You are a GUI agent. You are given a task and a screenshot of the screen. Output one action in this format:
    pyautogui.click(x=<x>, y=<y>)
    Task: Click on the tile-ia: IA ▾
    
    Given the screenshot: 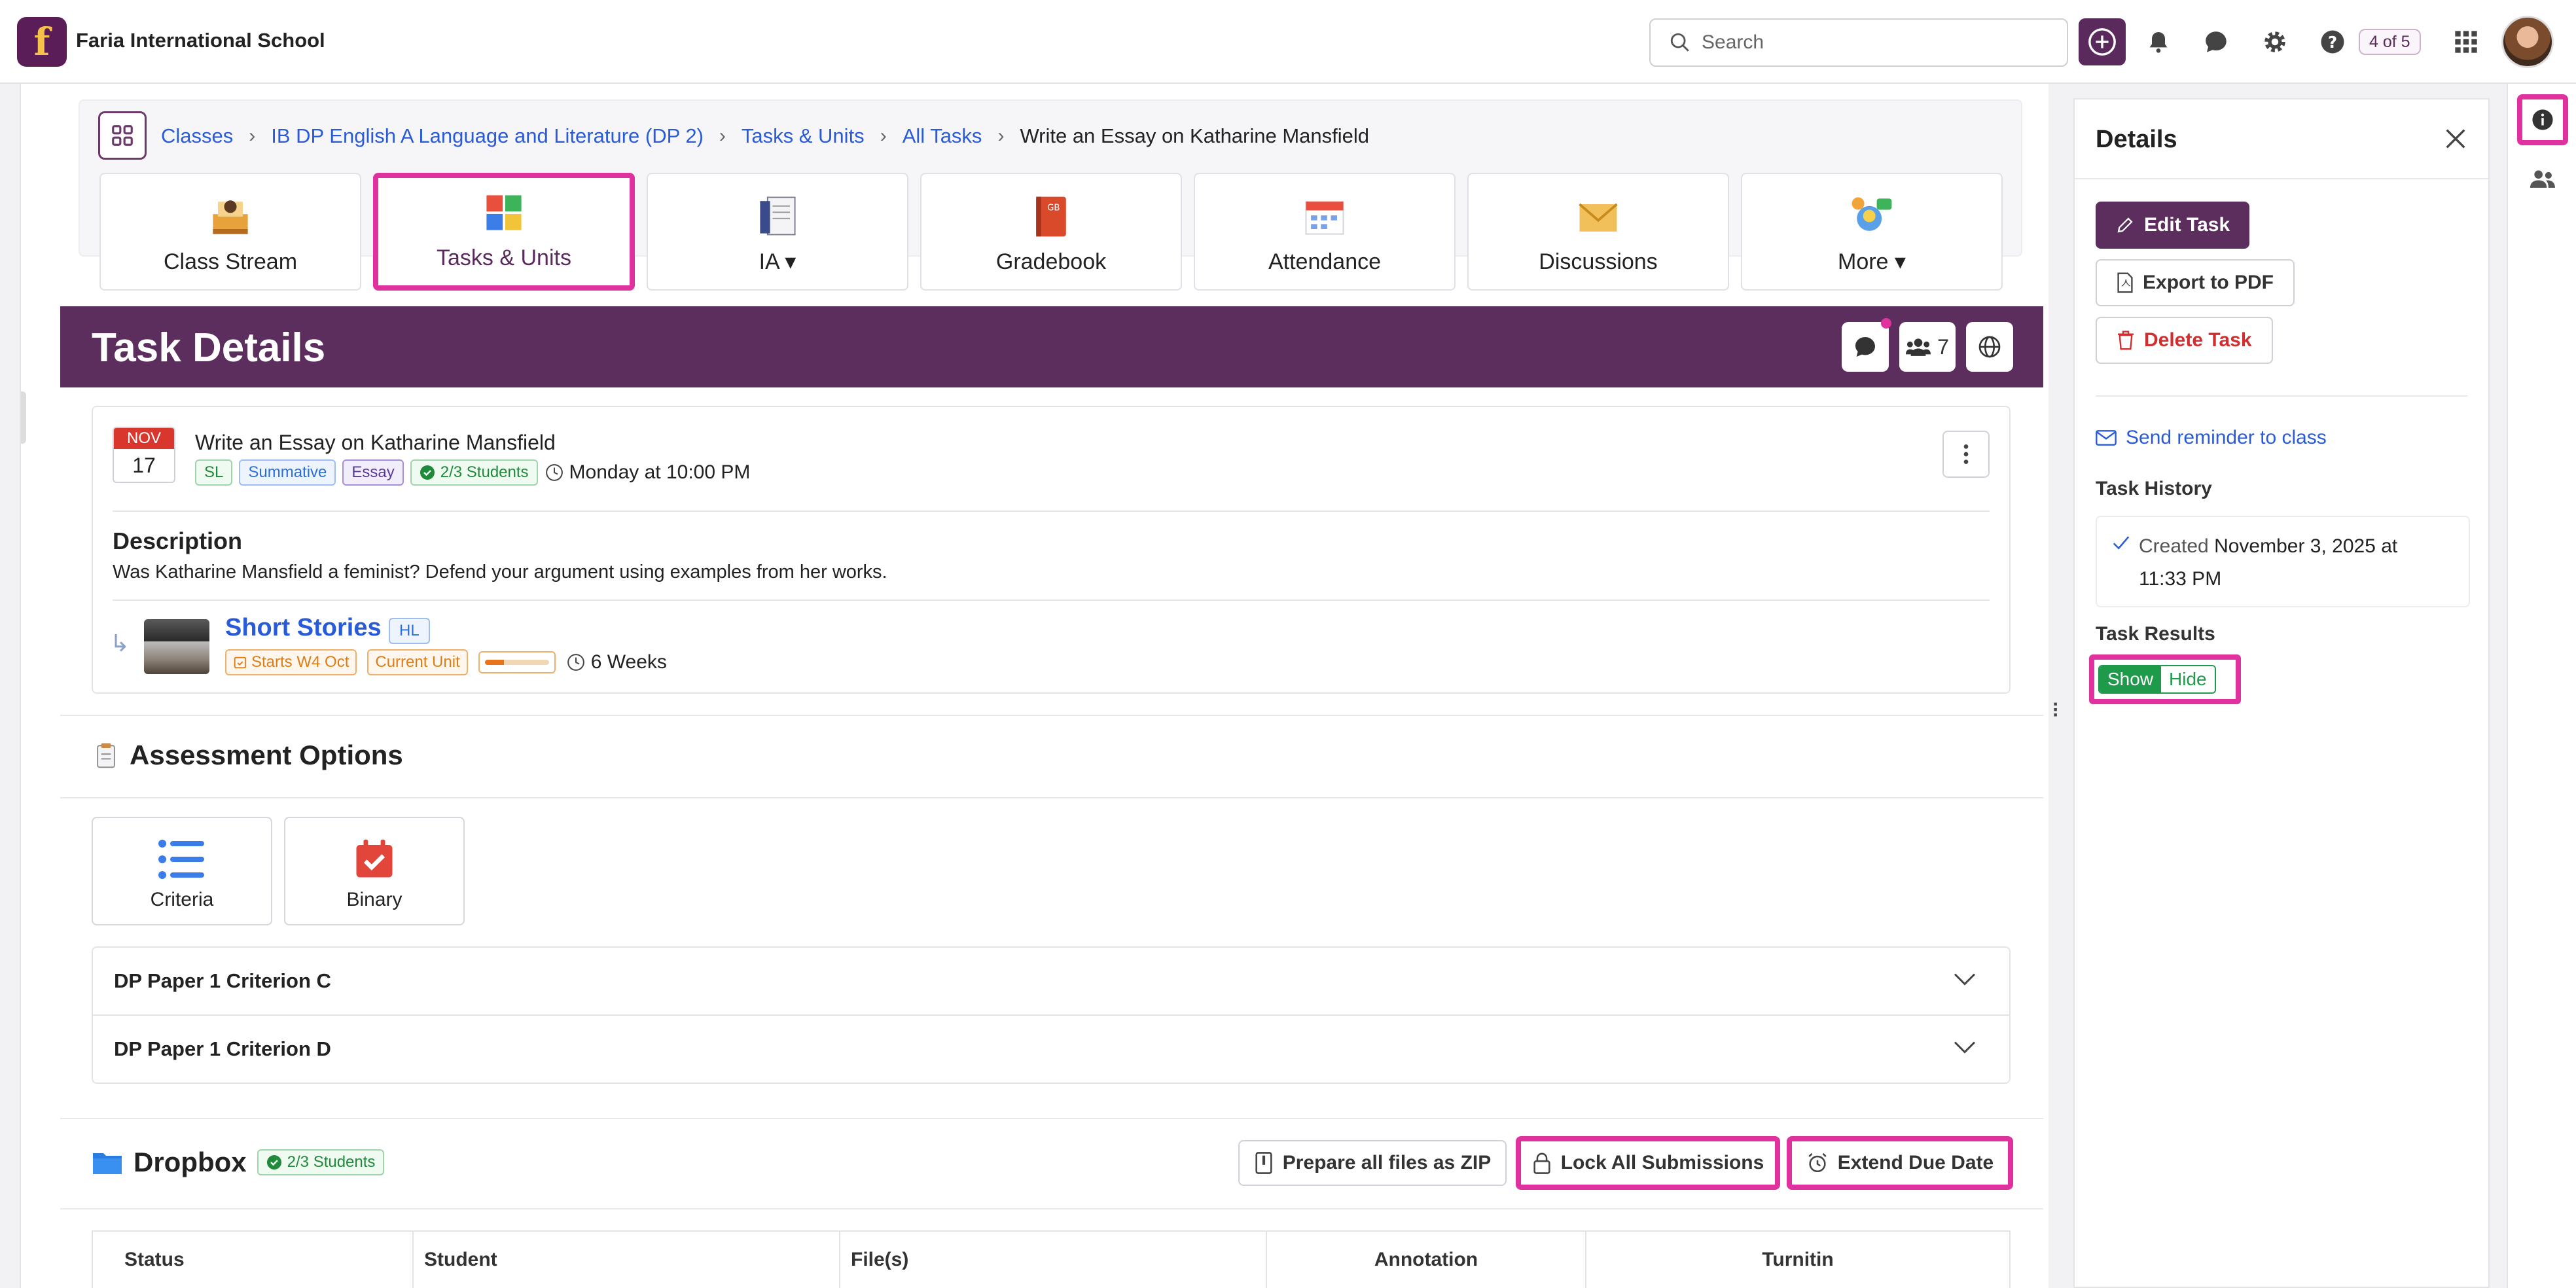 What is the action you would take?
    pyautogui.click(x=777, y=232)
    